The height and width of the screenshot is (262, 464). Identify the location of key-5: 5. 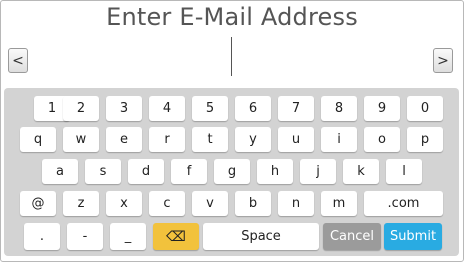
(210, 108).